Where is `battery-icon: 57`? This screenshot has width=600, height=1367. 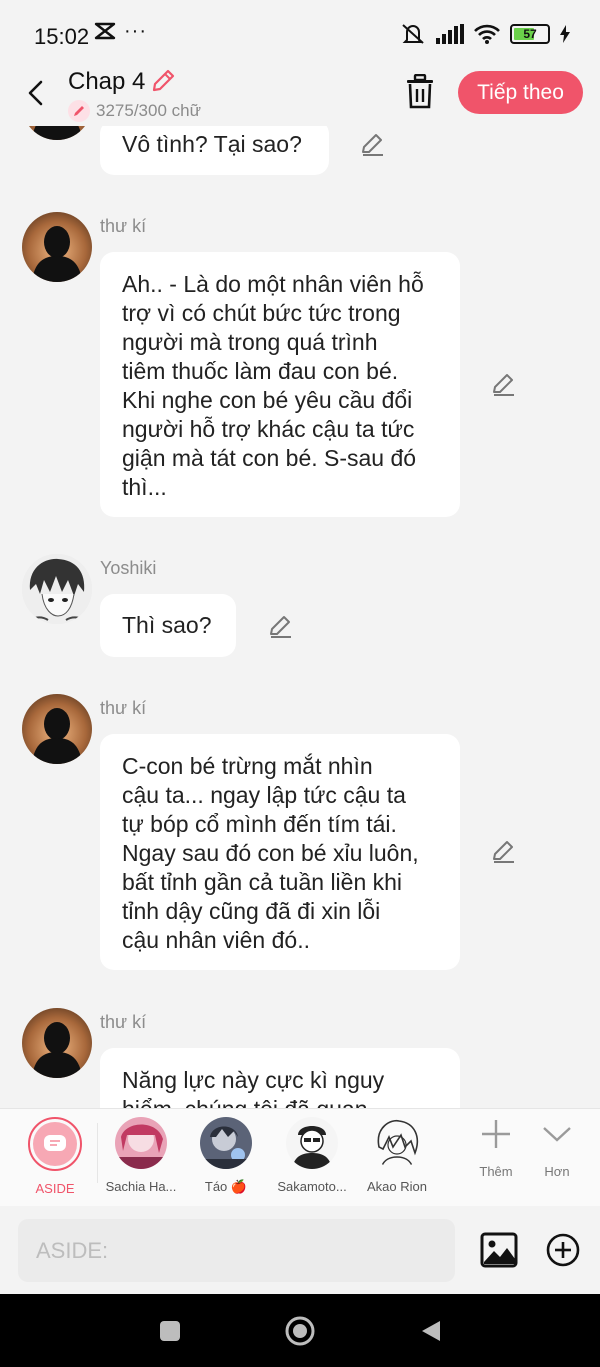
battery-icon: 57 is located at coordinates (530, 34).